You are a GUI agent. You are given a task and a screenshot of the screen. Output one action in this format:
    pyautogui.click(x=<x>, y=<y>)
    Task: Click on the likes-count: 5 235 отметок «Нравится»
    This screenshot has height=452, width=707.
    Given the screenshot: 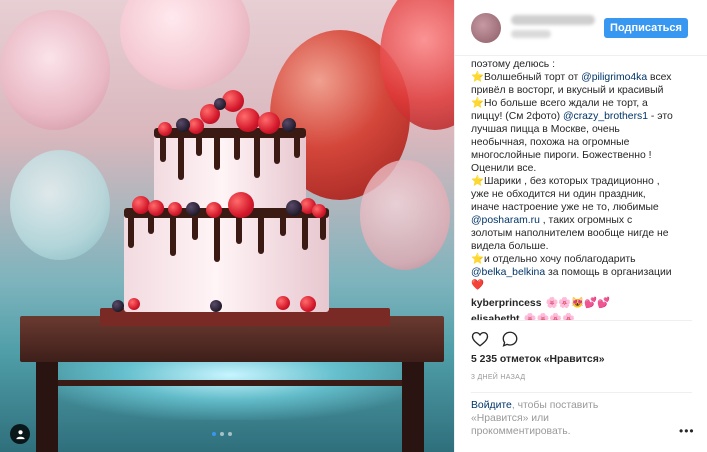 What is the action you would take?
    pyautogui.click(x=538, y=359)
    